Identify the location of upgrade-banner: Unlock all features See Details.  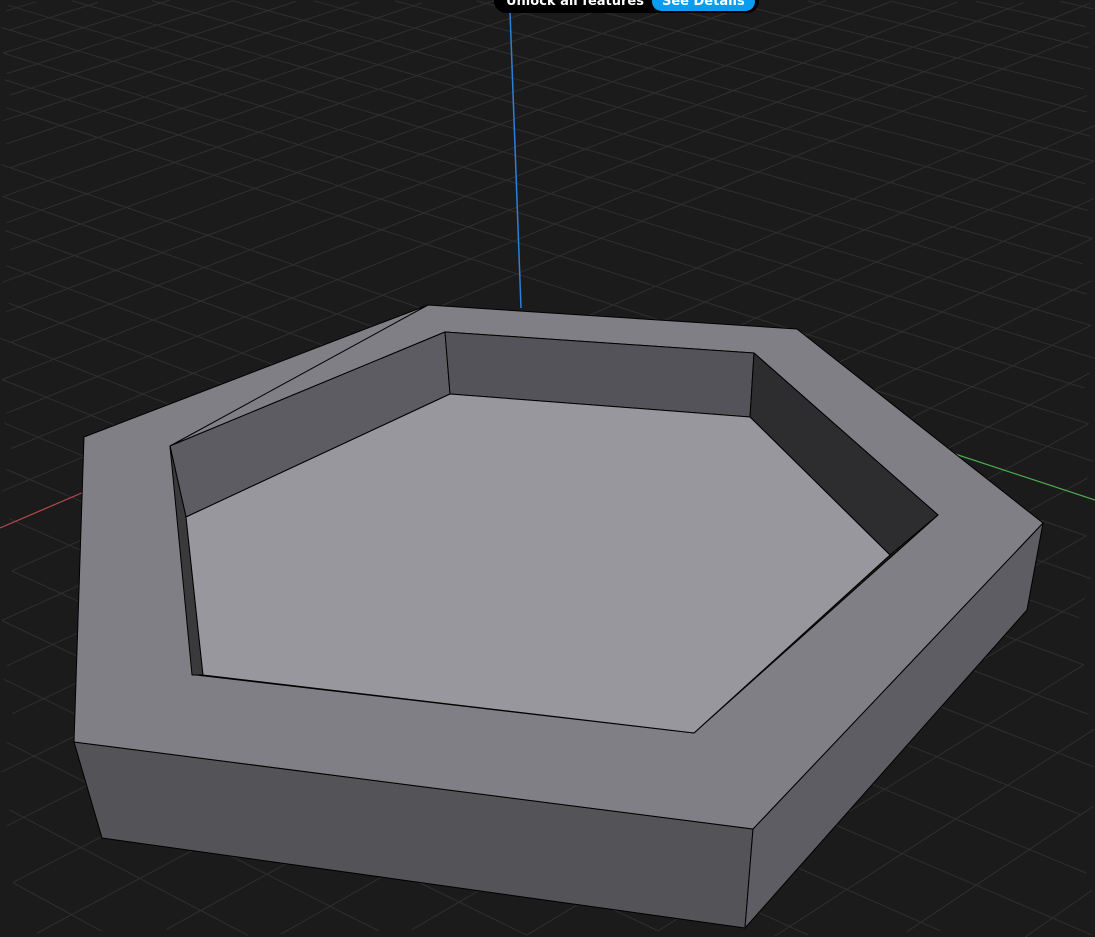
(626, 6).